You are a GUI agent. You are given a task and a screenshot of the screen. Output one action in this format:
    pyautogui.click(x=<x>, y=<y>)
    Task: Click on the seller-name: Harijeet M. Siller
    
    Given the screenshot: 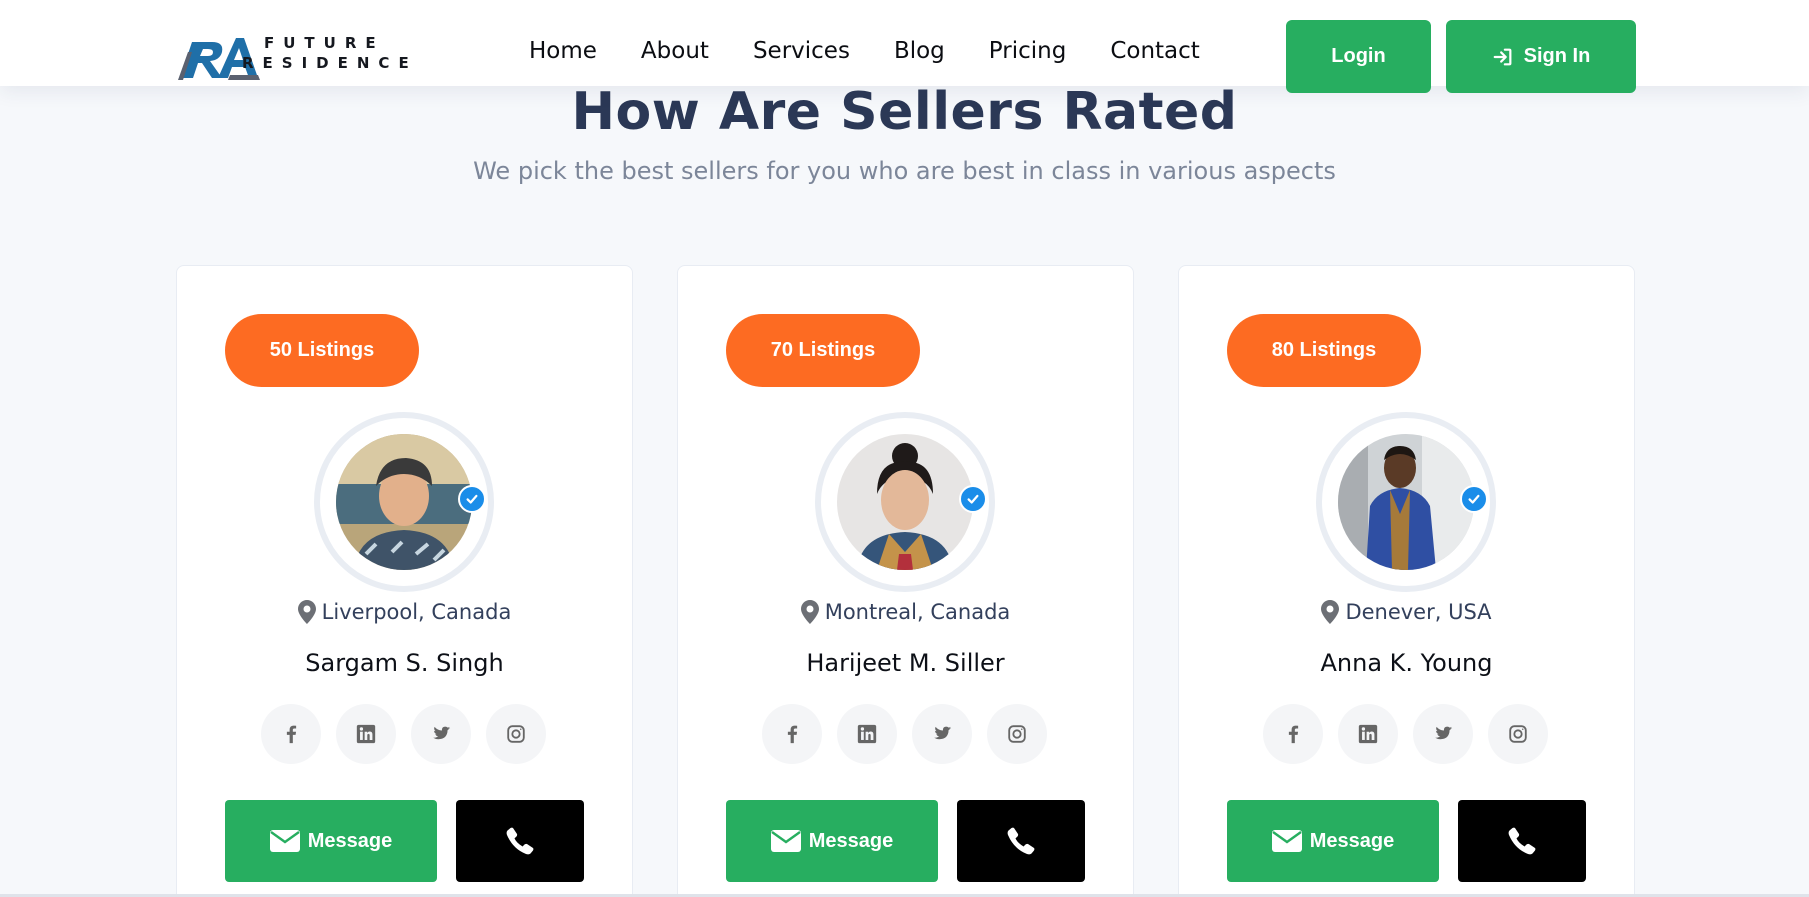 What is the action you would take?
    pyautogui.click(x=905, y=663)
    